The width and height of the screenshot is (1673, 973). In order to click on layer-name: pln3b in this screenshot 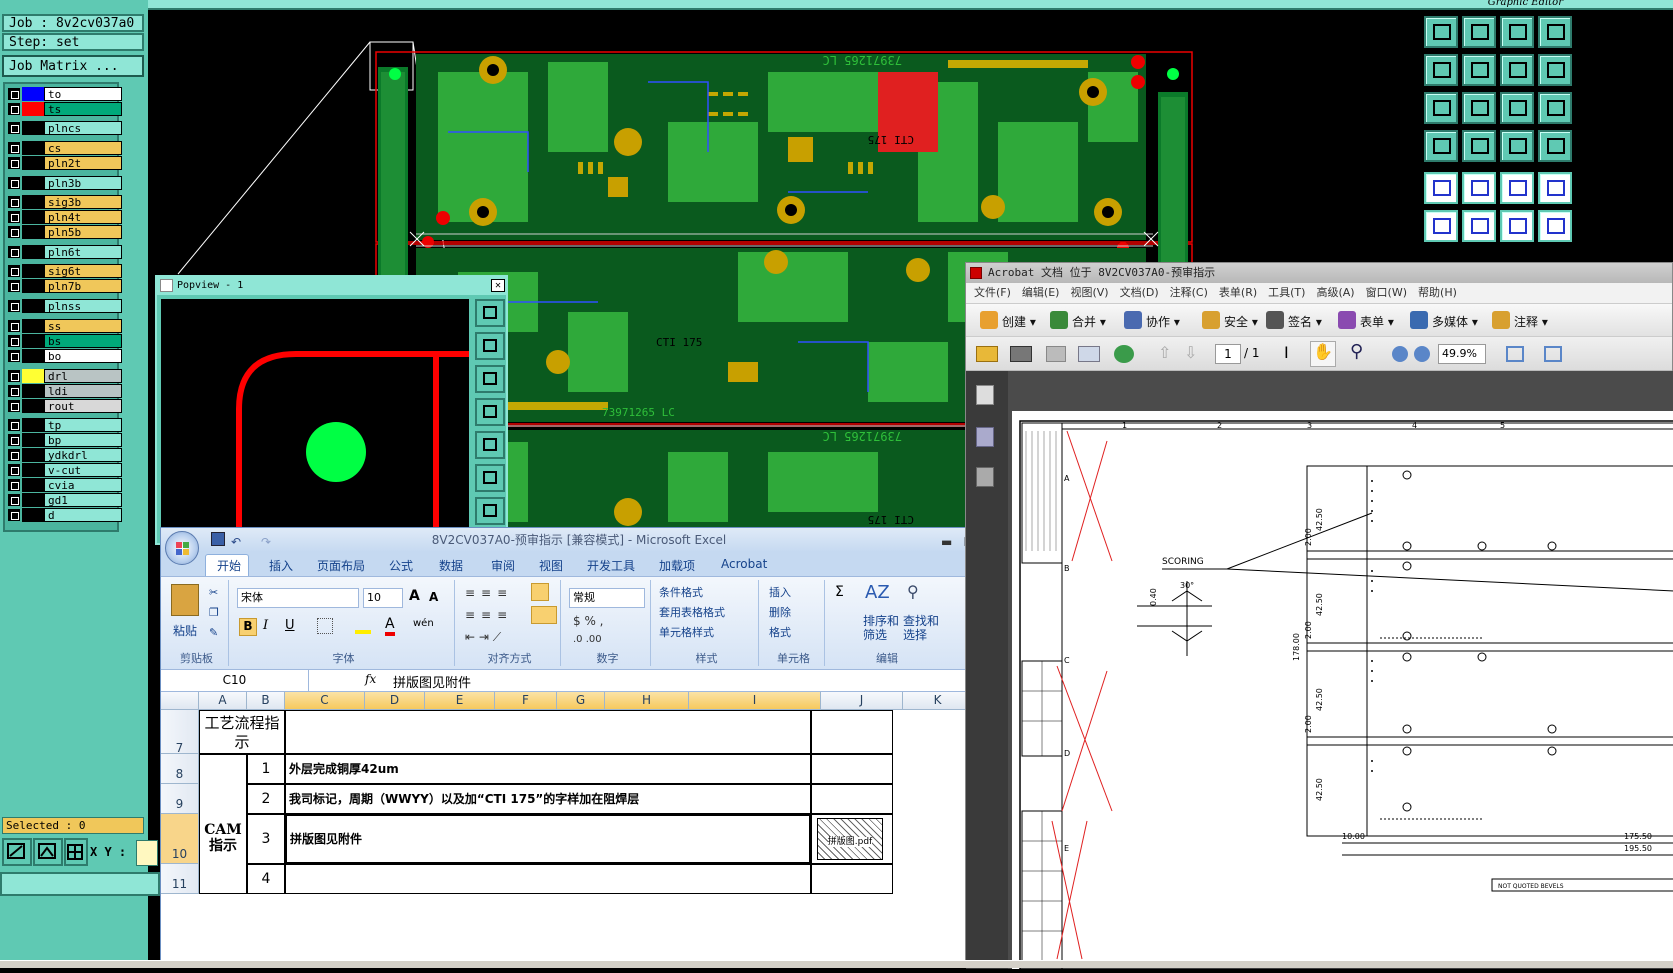, I will do `click(83, 183)`.